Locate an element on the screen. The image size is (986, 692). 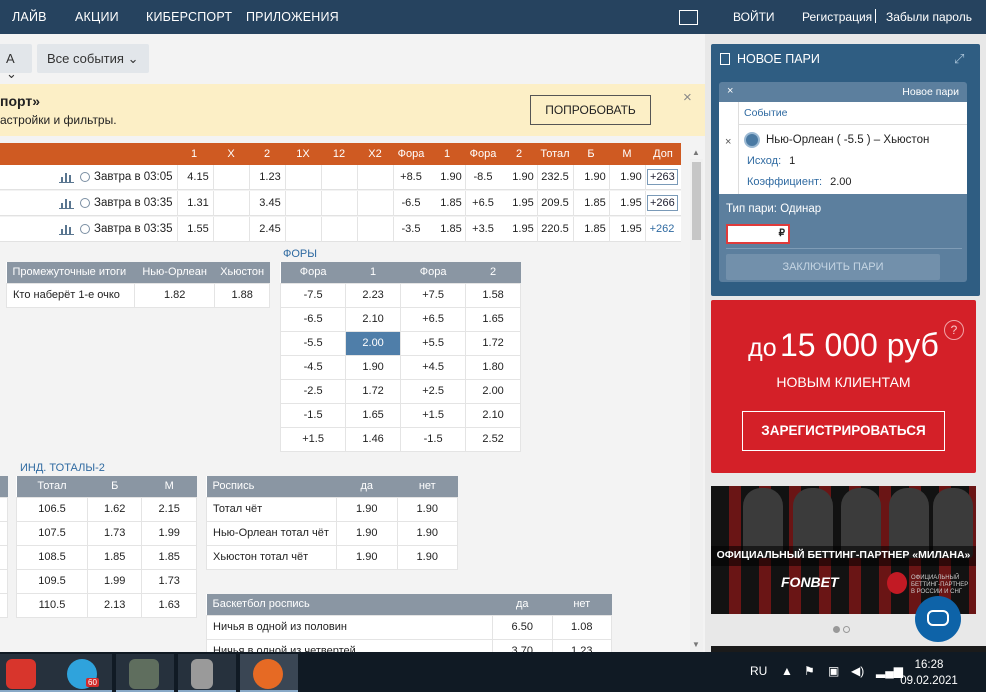
taskbar-app: 60 is located at coordinates (83, 673).